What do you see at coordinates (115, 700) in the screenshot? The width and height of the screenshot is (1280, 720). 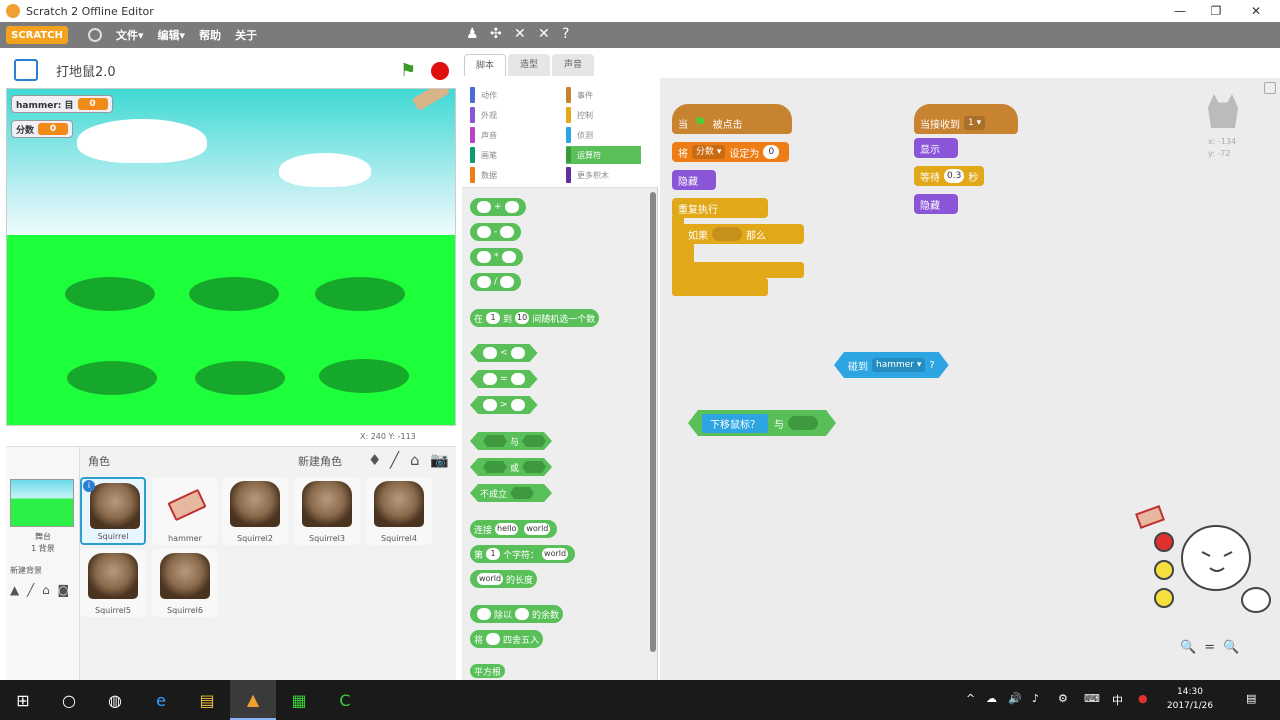 I see `task-view-icon: ◍` at bounding box center [115, 700].